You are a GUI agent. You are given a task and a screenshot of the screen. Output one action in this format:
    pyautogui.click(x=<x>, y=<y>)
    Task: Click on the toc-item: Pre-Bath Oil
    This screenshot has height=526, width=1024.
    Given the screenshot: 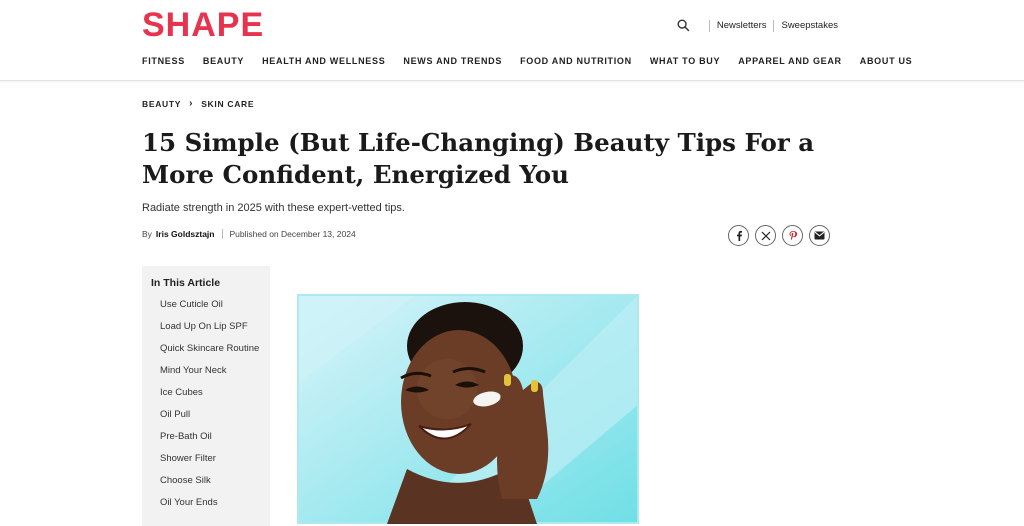 What is the action you would take?
    pyautogui.click(x=210, y=436)
    